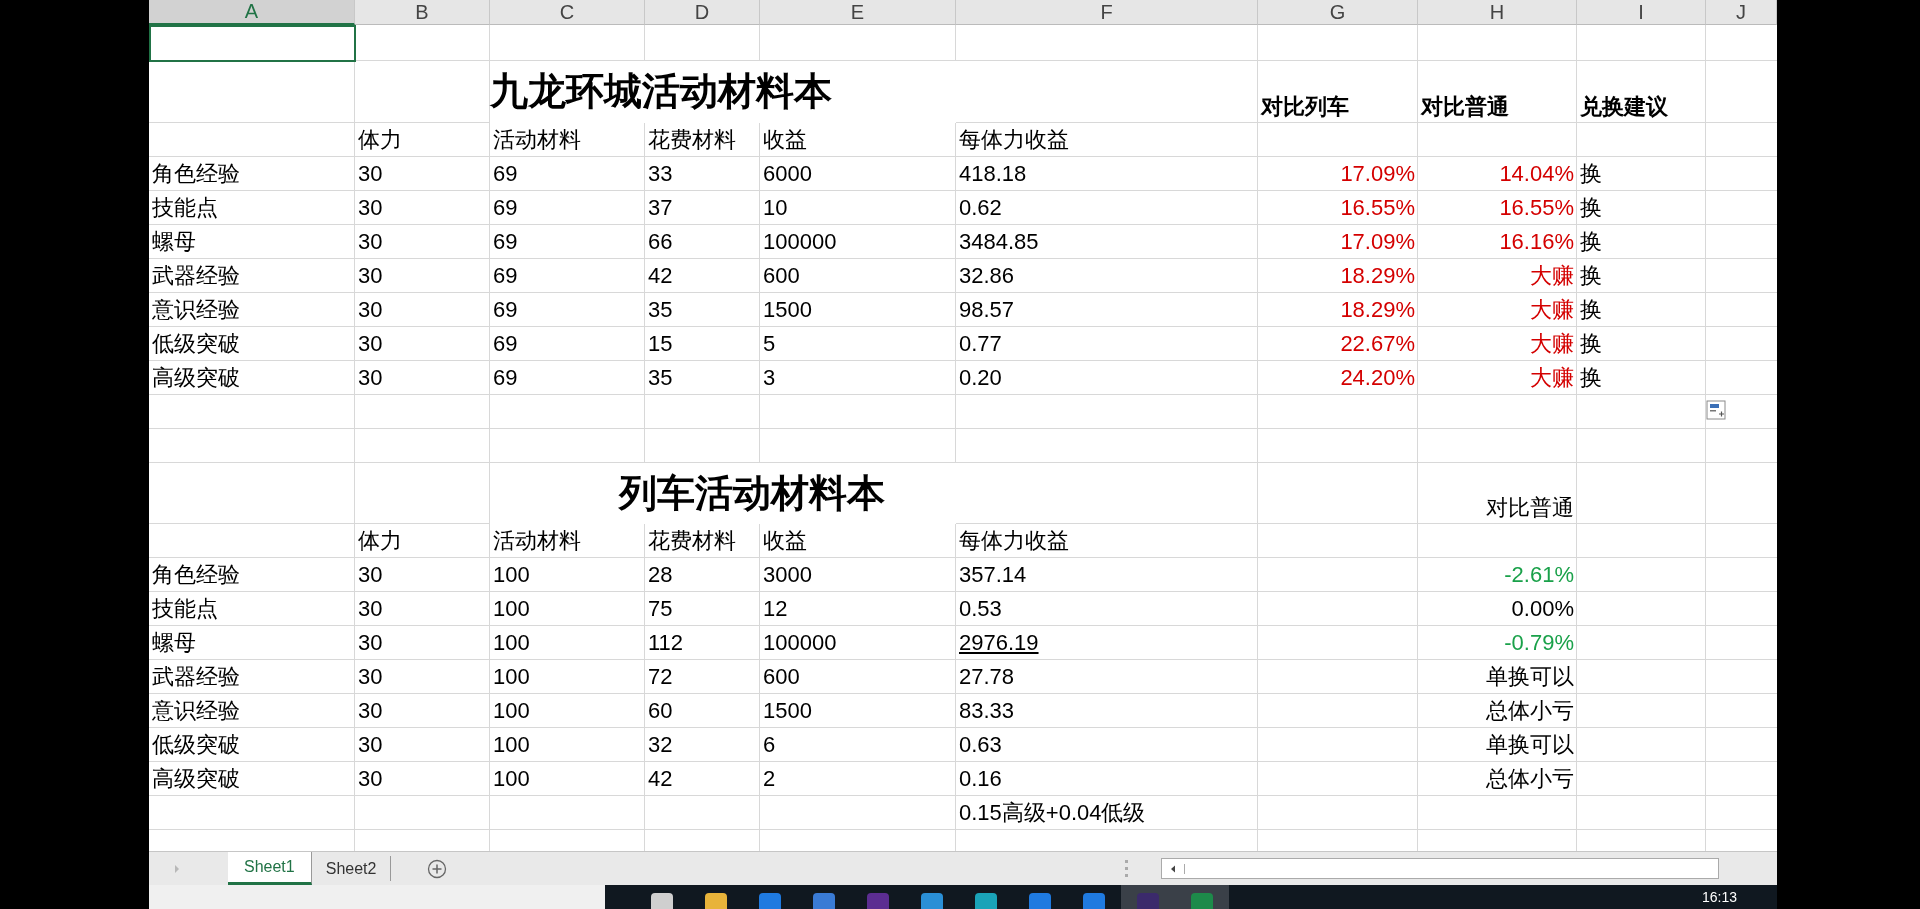 The image size is (1920, 909). Describe the element at coordinates (1539, 643) in the screenshot. I see `table-cell: -0.79%` at that location.